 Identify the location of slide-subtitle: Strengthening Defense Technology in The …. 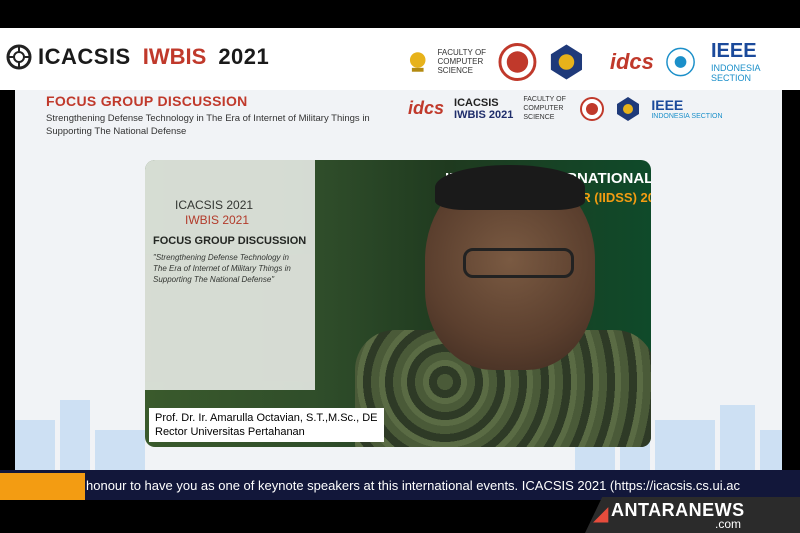
(208, 125).